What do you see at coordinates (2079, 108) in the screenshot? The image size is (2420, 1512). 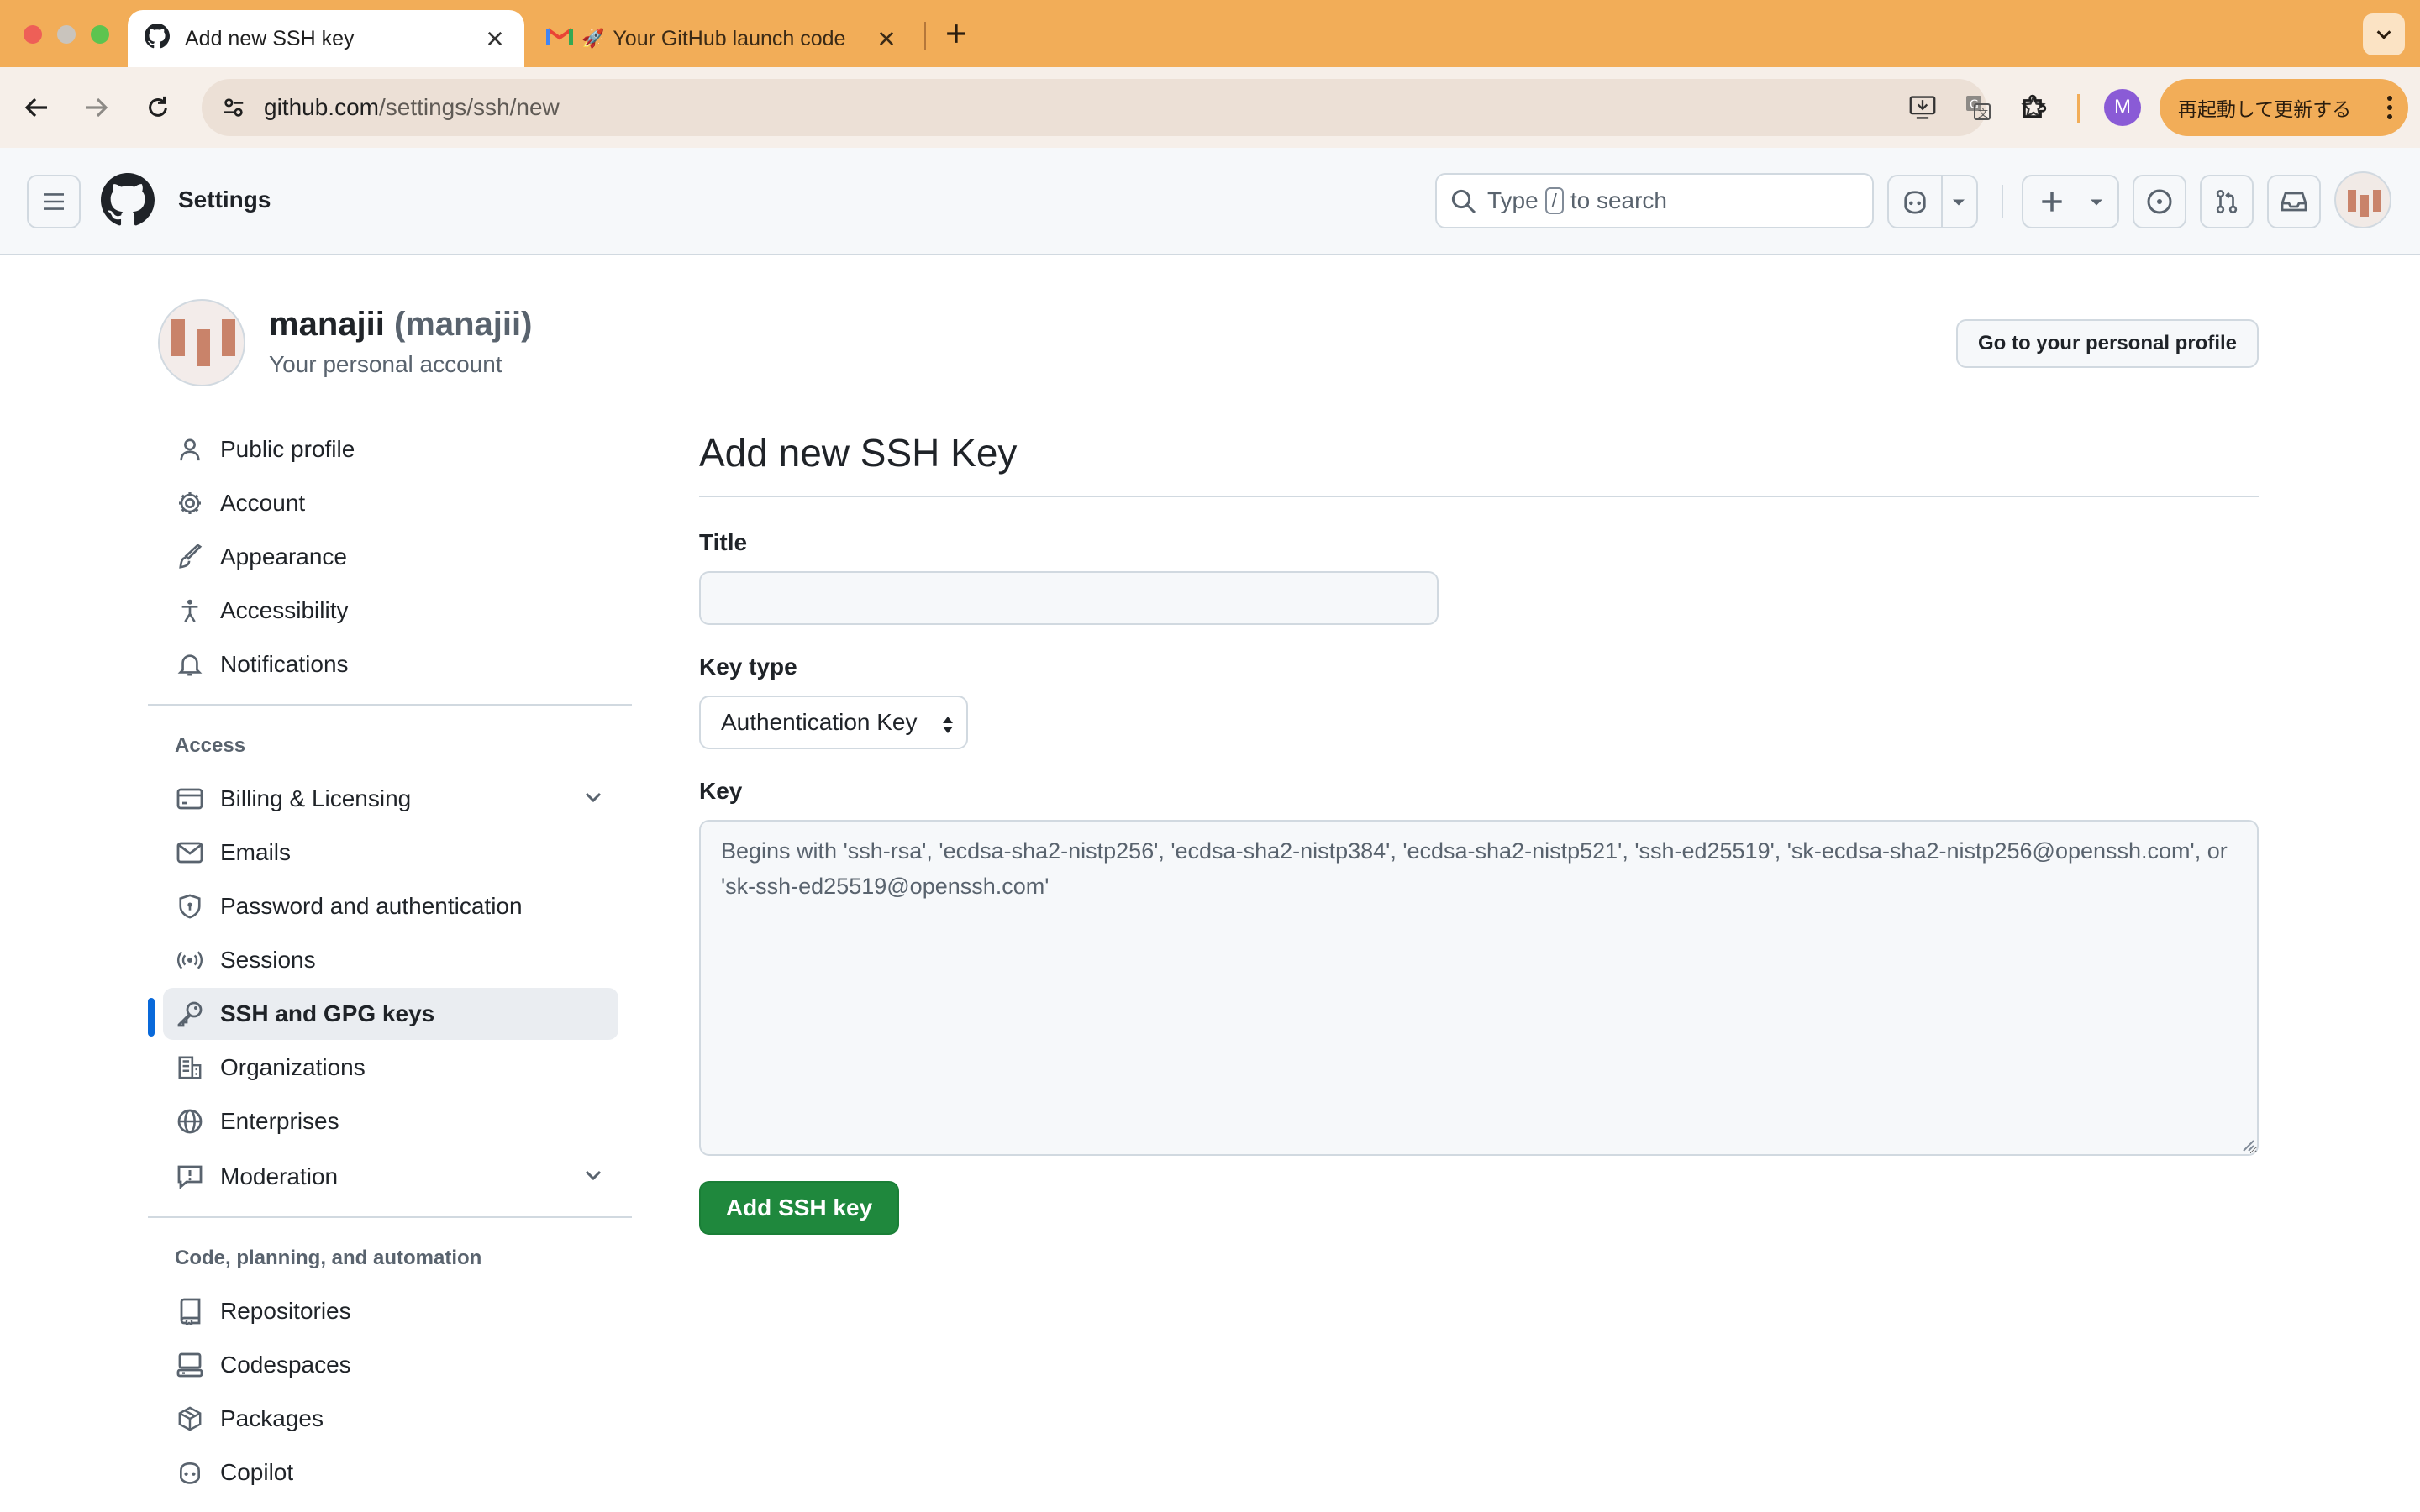 I see `toolbar-separator` at bounding box center [2079, 108].